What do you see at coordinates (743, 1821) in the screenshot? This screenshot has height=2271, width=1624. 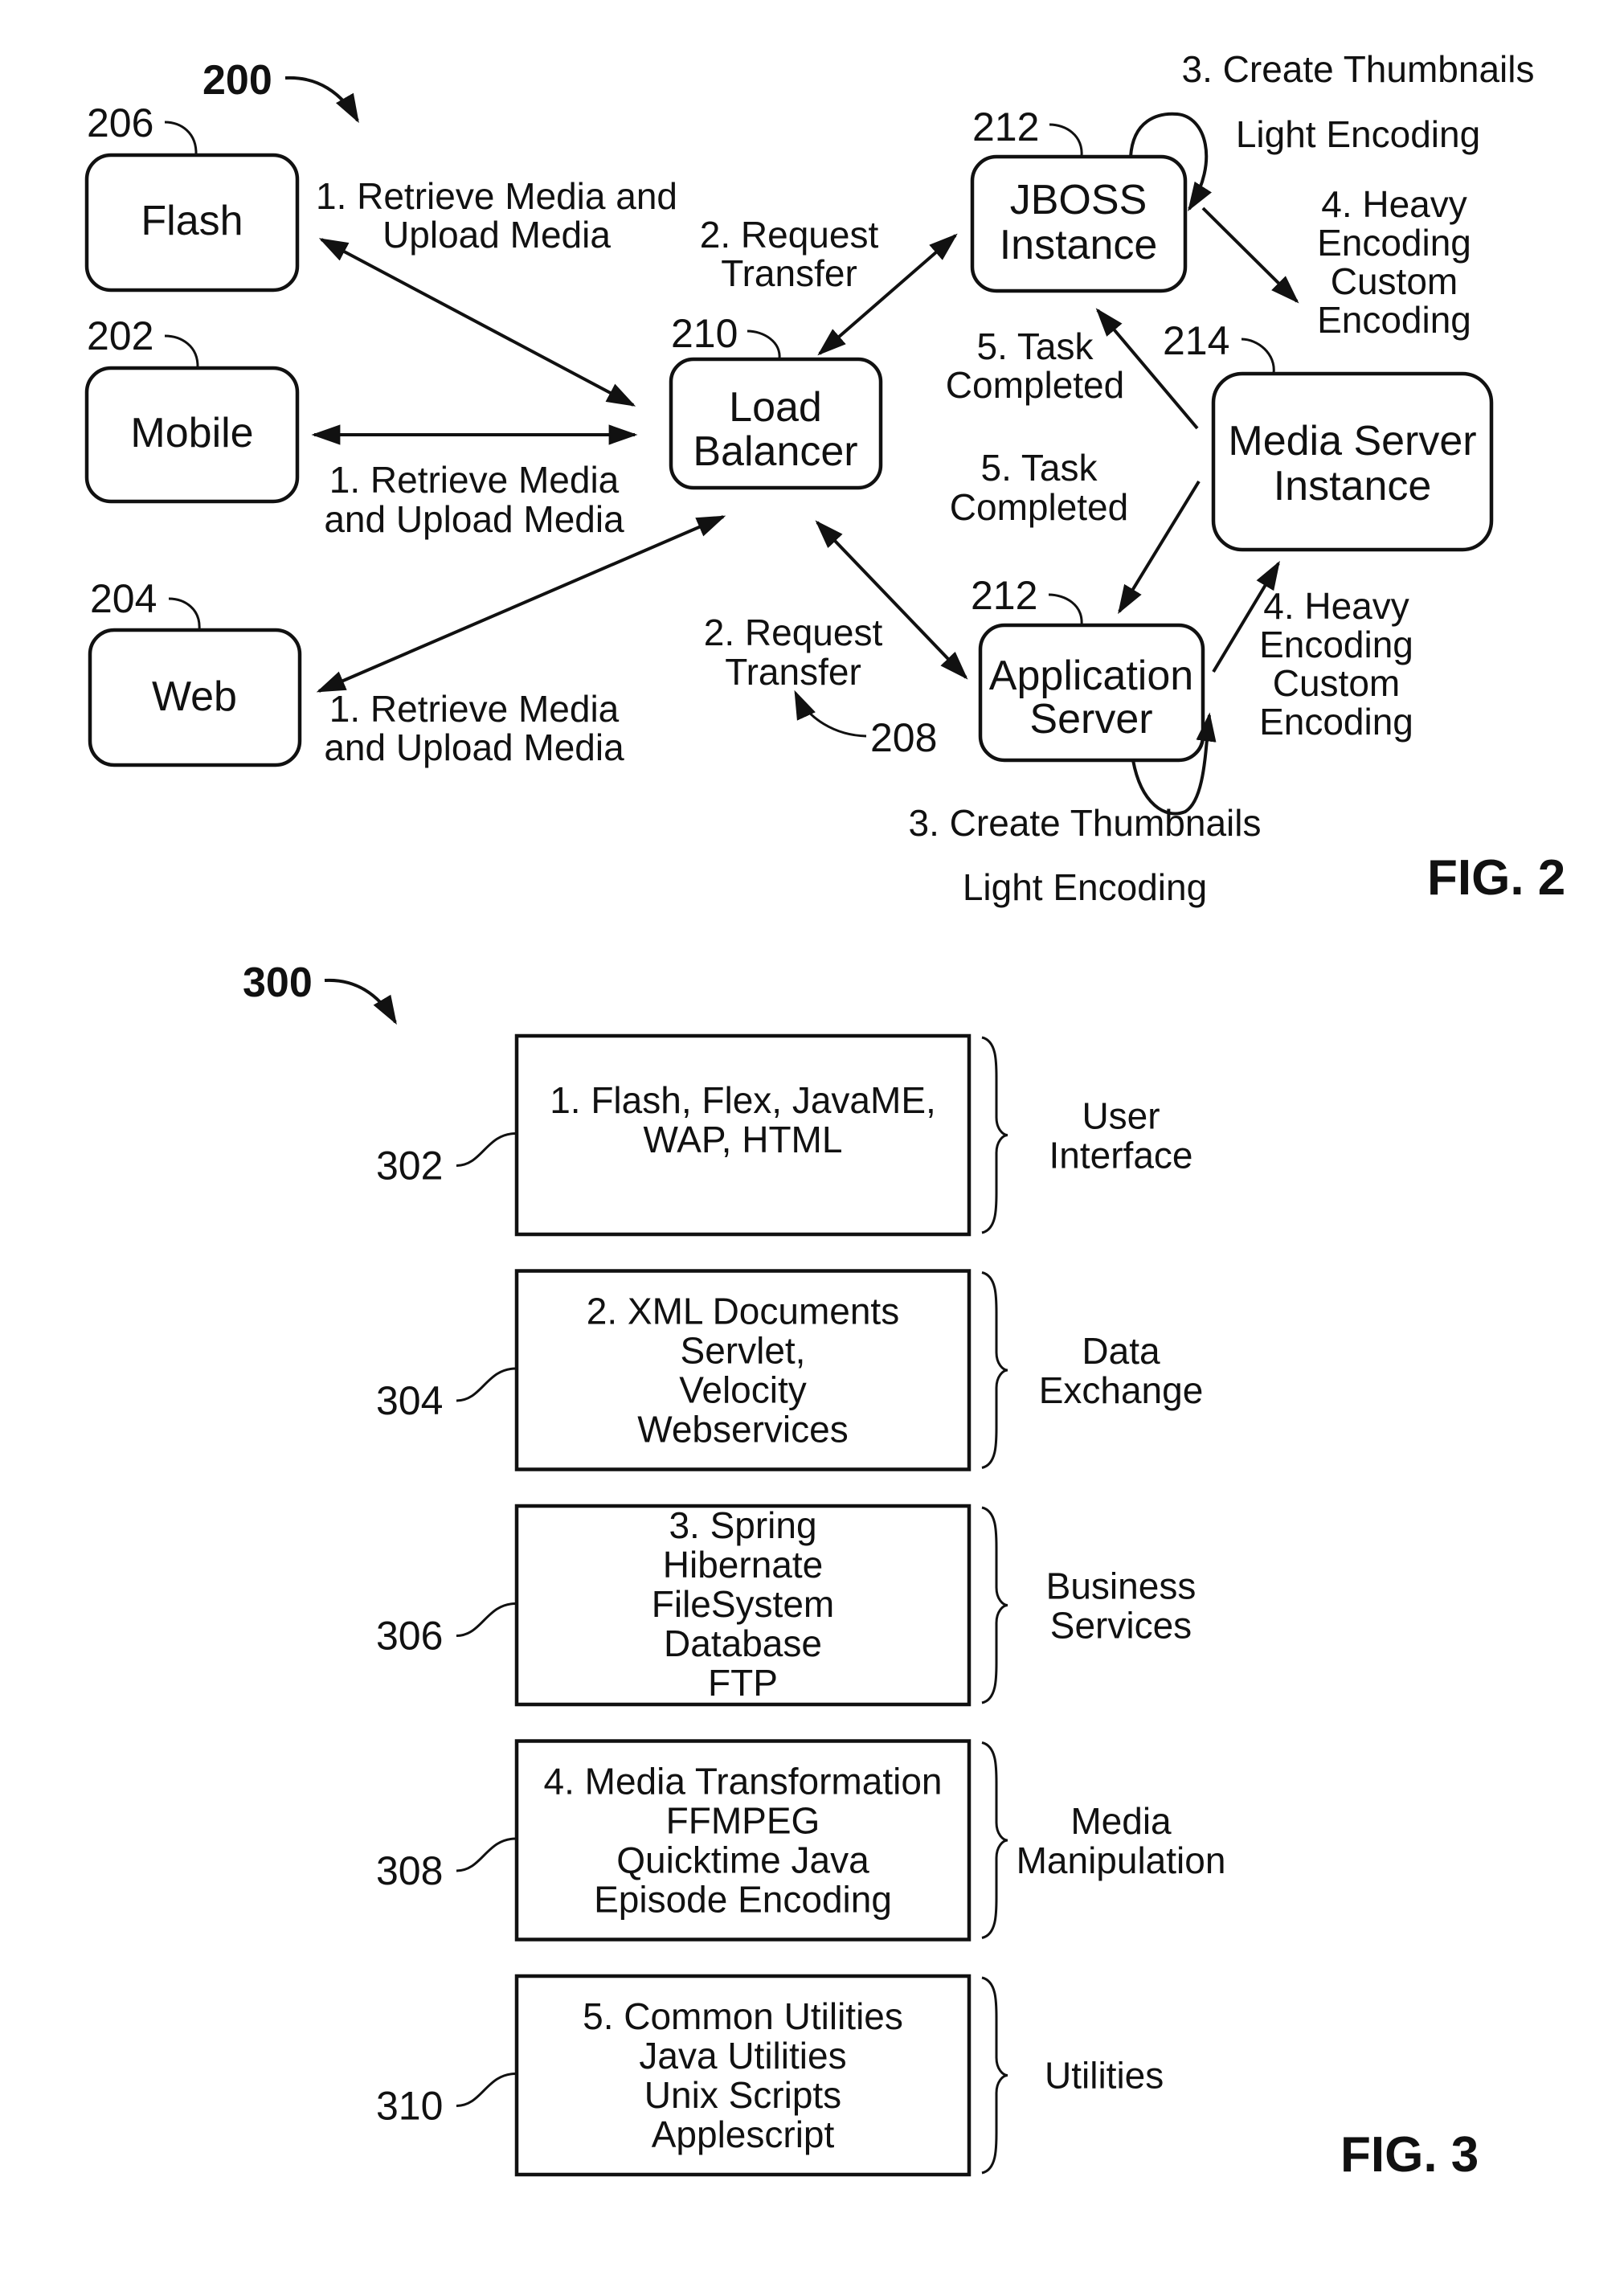 I see `layer-line: FFMPEG` at bounding box center [743, 1821].